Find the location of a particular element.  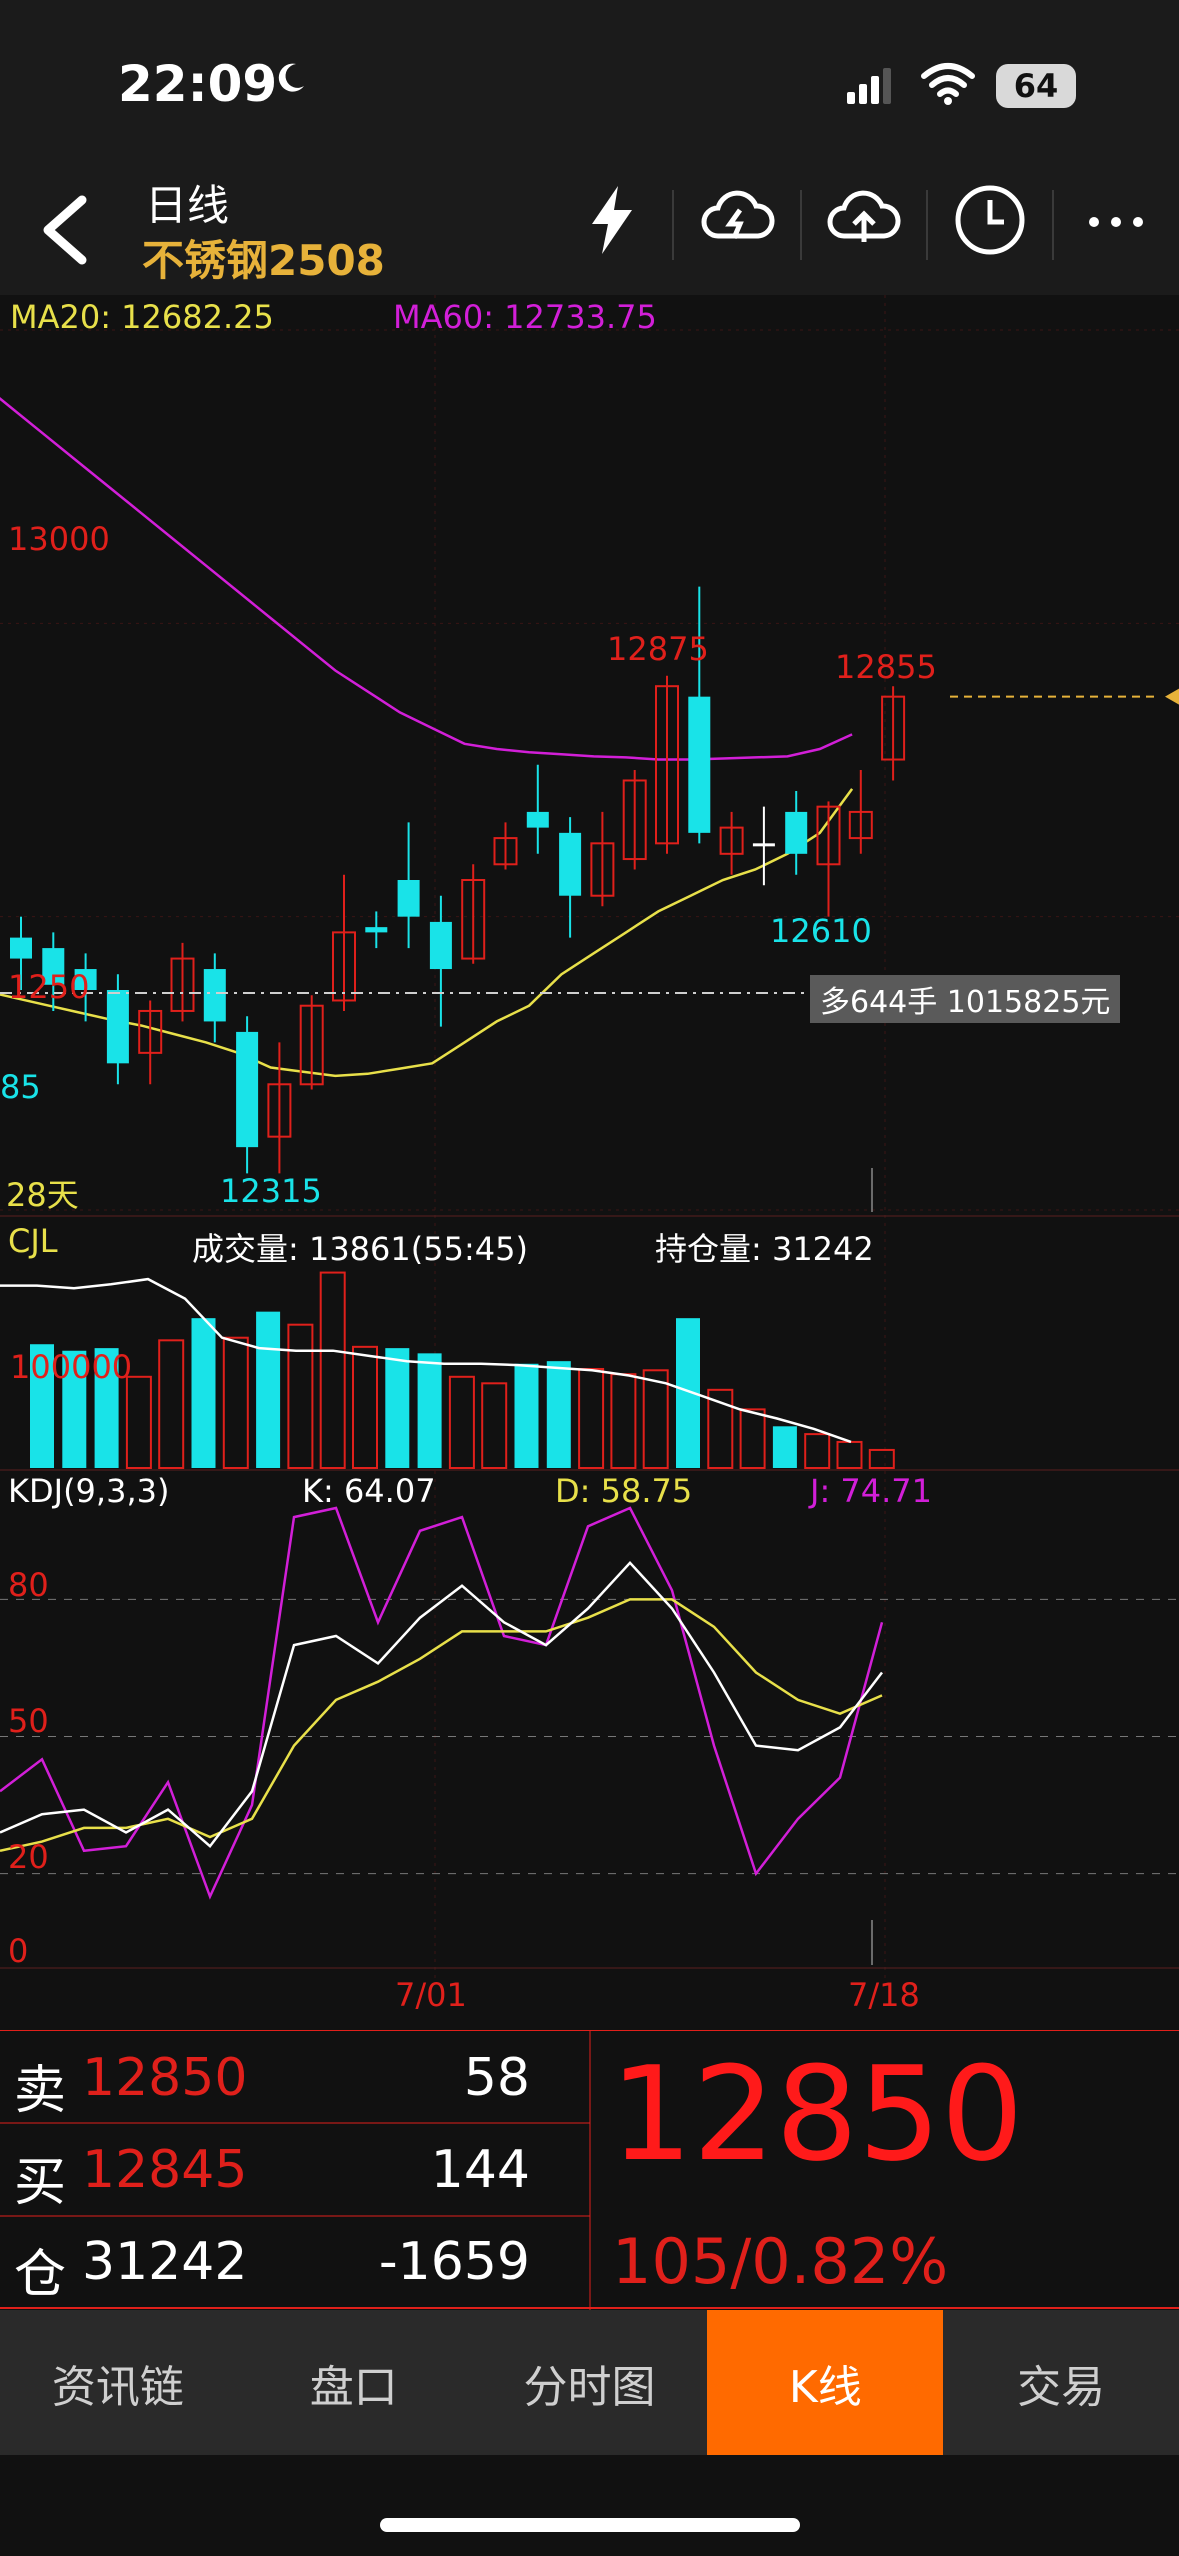

kdj-lines is located at coordinates (442, 1703).